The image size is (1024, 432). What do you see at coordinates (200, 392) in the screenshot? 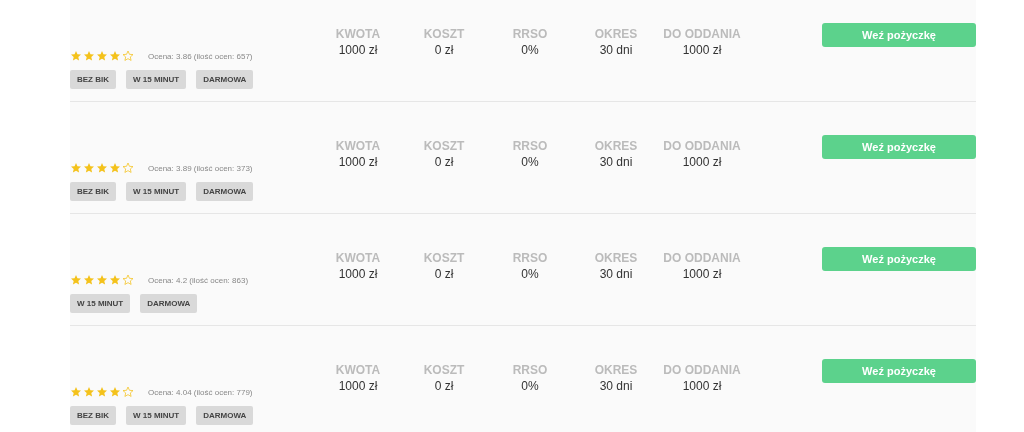
I see `rating-text: Ocena: 4.04 (ilość ocen: 779)` at bounding box center [200, 392].